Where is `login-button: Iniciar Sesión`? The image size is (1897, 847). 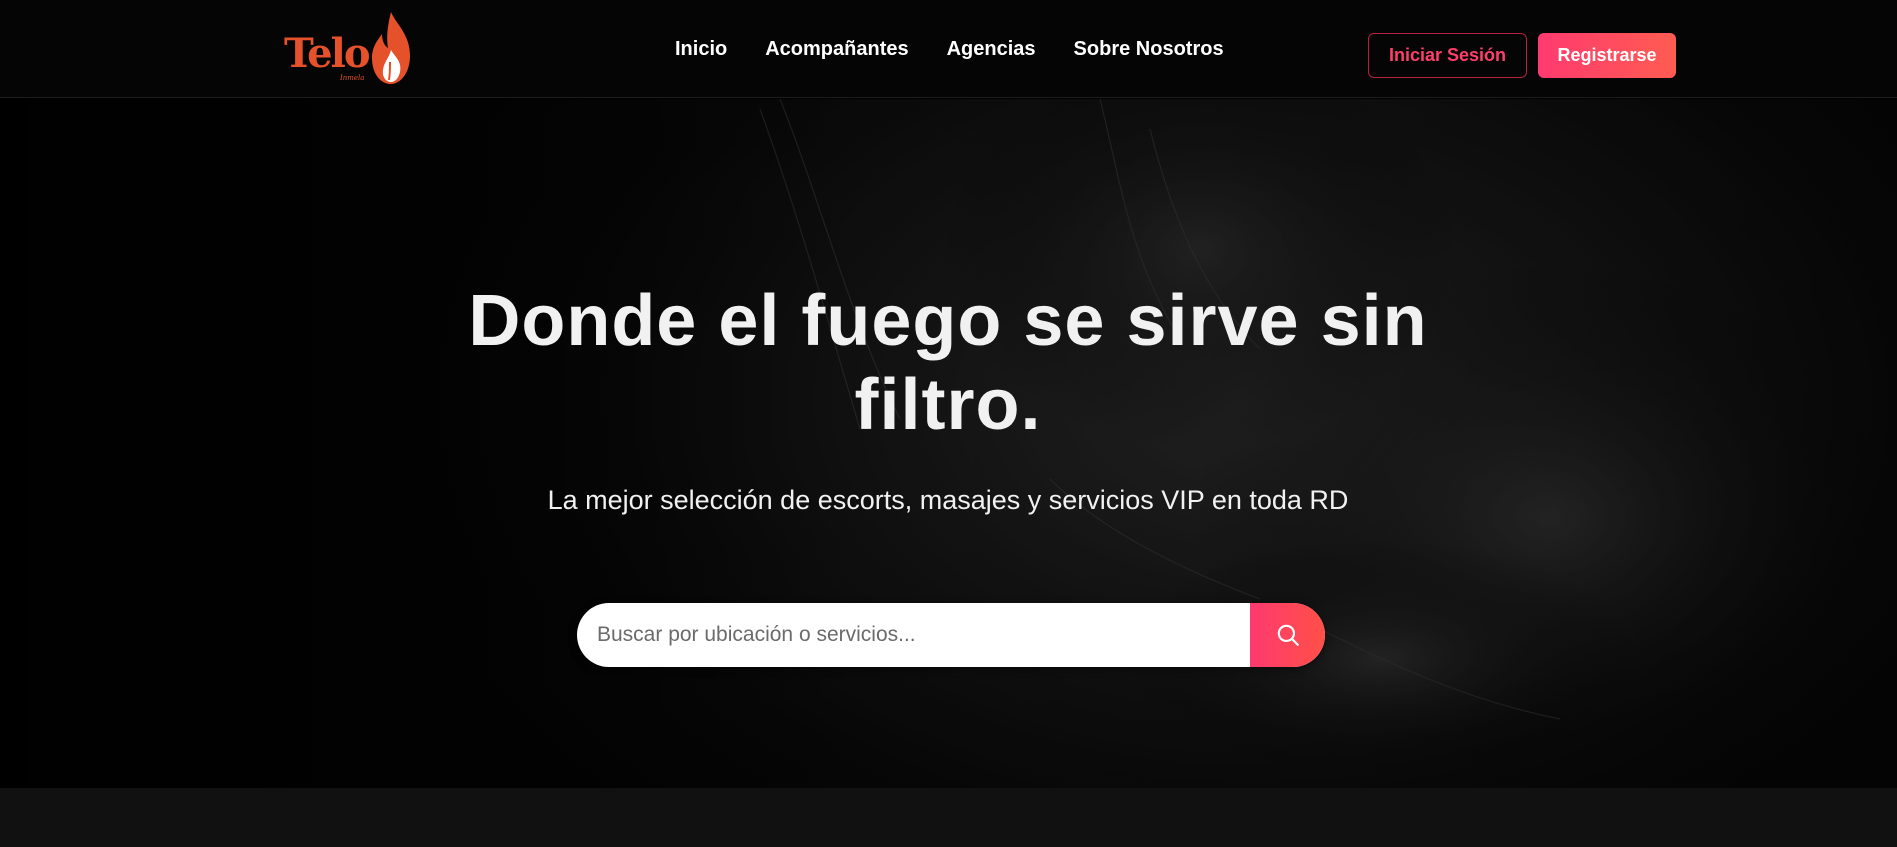 login-button: Iniciar Sesión is located at coordinates (1447, 55).